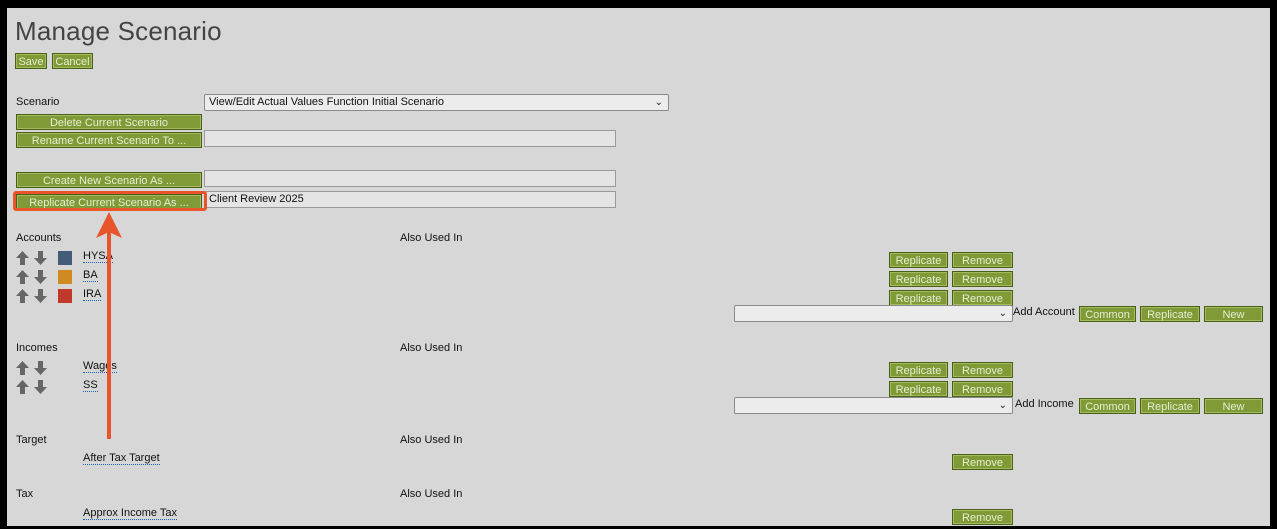 The width and height of the screenshot is (1277, 529). I want to click on add-account-label: Add Account, so click(1044, 312).